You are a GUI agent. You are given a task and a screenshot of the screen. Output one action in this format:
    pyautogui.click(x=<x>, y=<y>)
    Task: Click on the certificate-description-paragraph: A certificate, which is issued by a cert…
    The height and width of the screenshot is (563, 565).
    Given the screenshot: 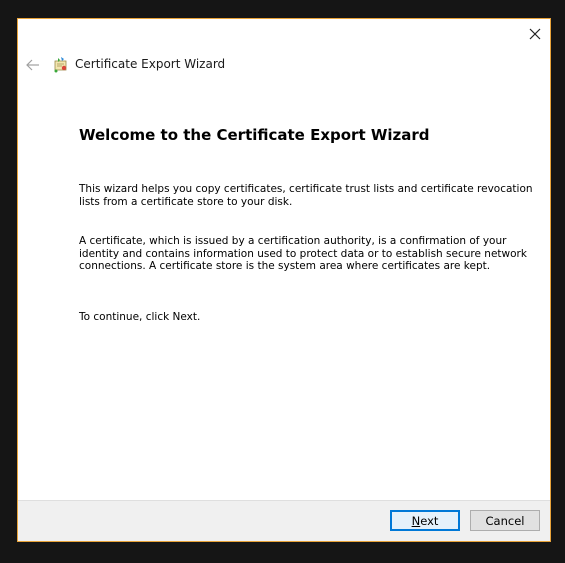 What is the action you would take?
    pyautogui.click(x=303, y=253)
    